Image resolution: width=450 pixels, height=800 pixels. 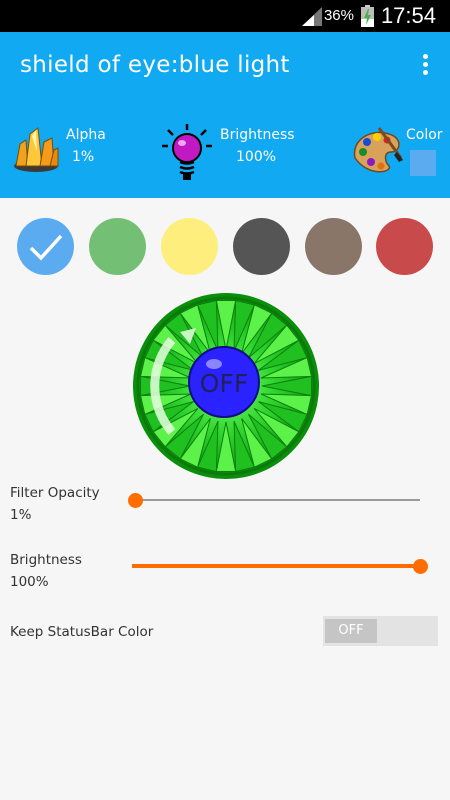 What do you see at coordinates (256, 157) in the screenshot?
I see `brightness-value: 100%` at bounding box center [256, 157].